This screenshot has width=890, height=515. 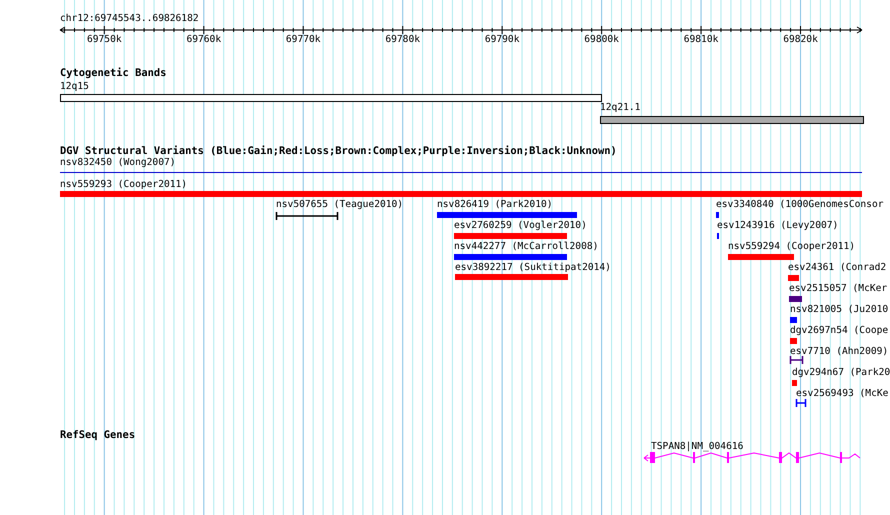 I want to click on variant-label: esv2760259 (Vogler2010), so click(x=520, y=226).